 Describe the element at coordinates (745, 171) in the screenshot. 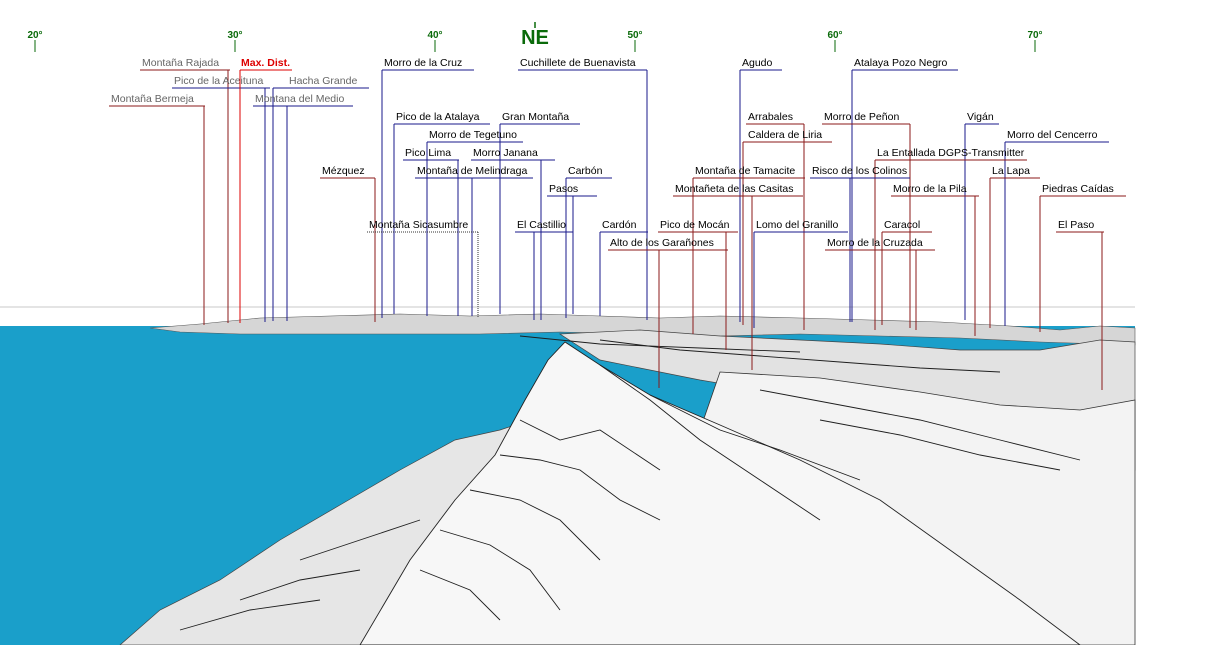

I see `peak-label: Montaña de Tamacite` at that location.